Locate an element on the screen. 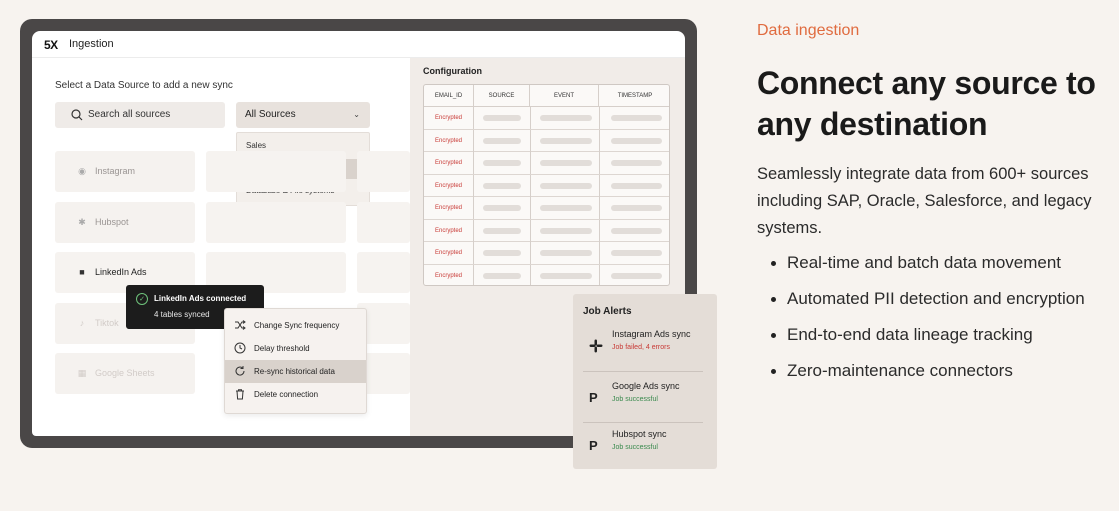  source-card-google-sheets: ▦ Google Sheets is located at coordinates (125, 373).